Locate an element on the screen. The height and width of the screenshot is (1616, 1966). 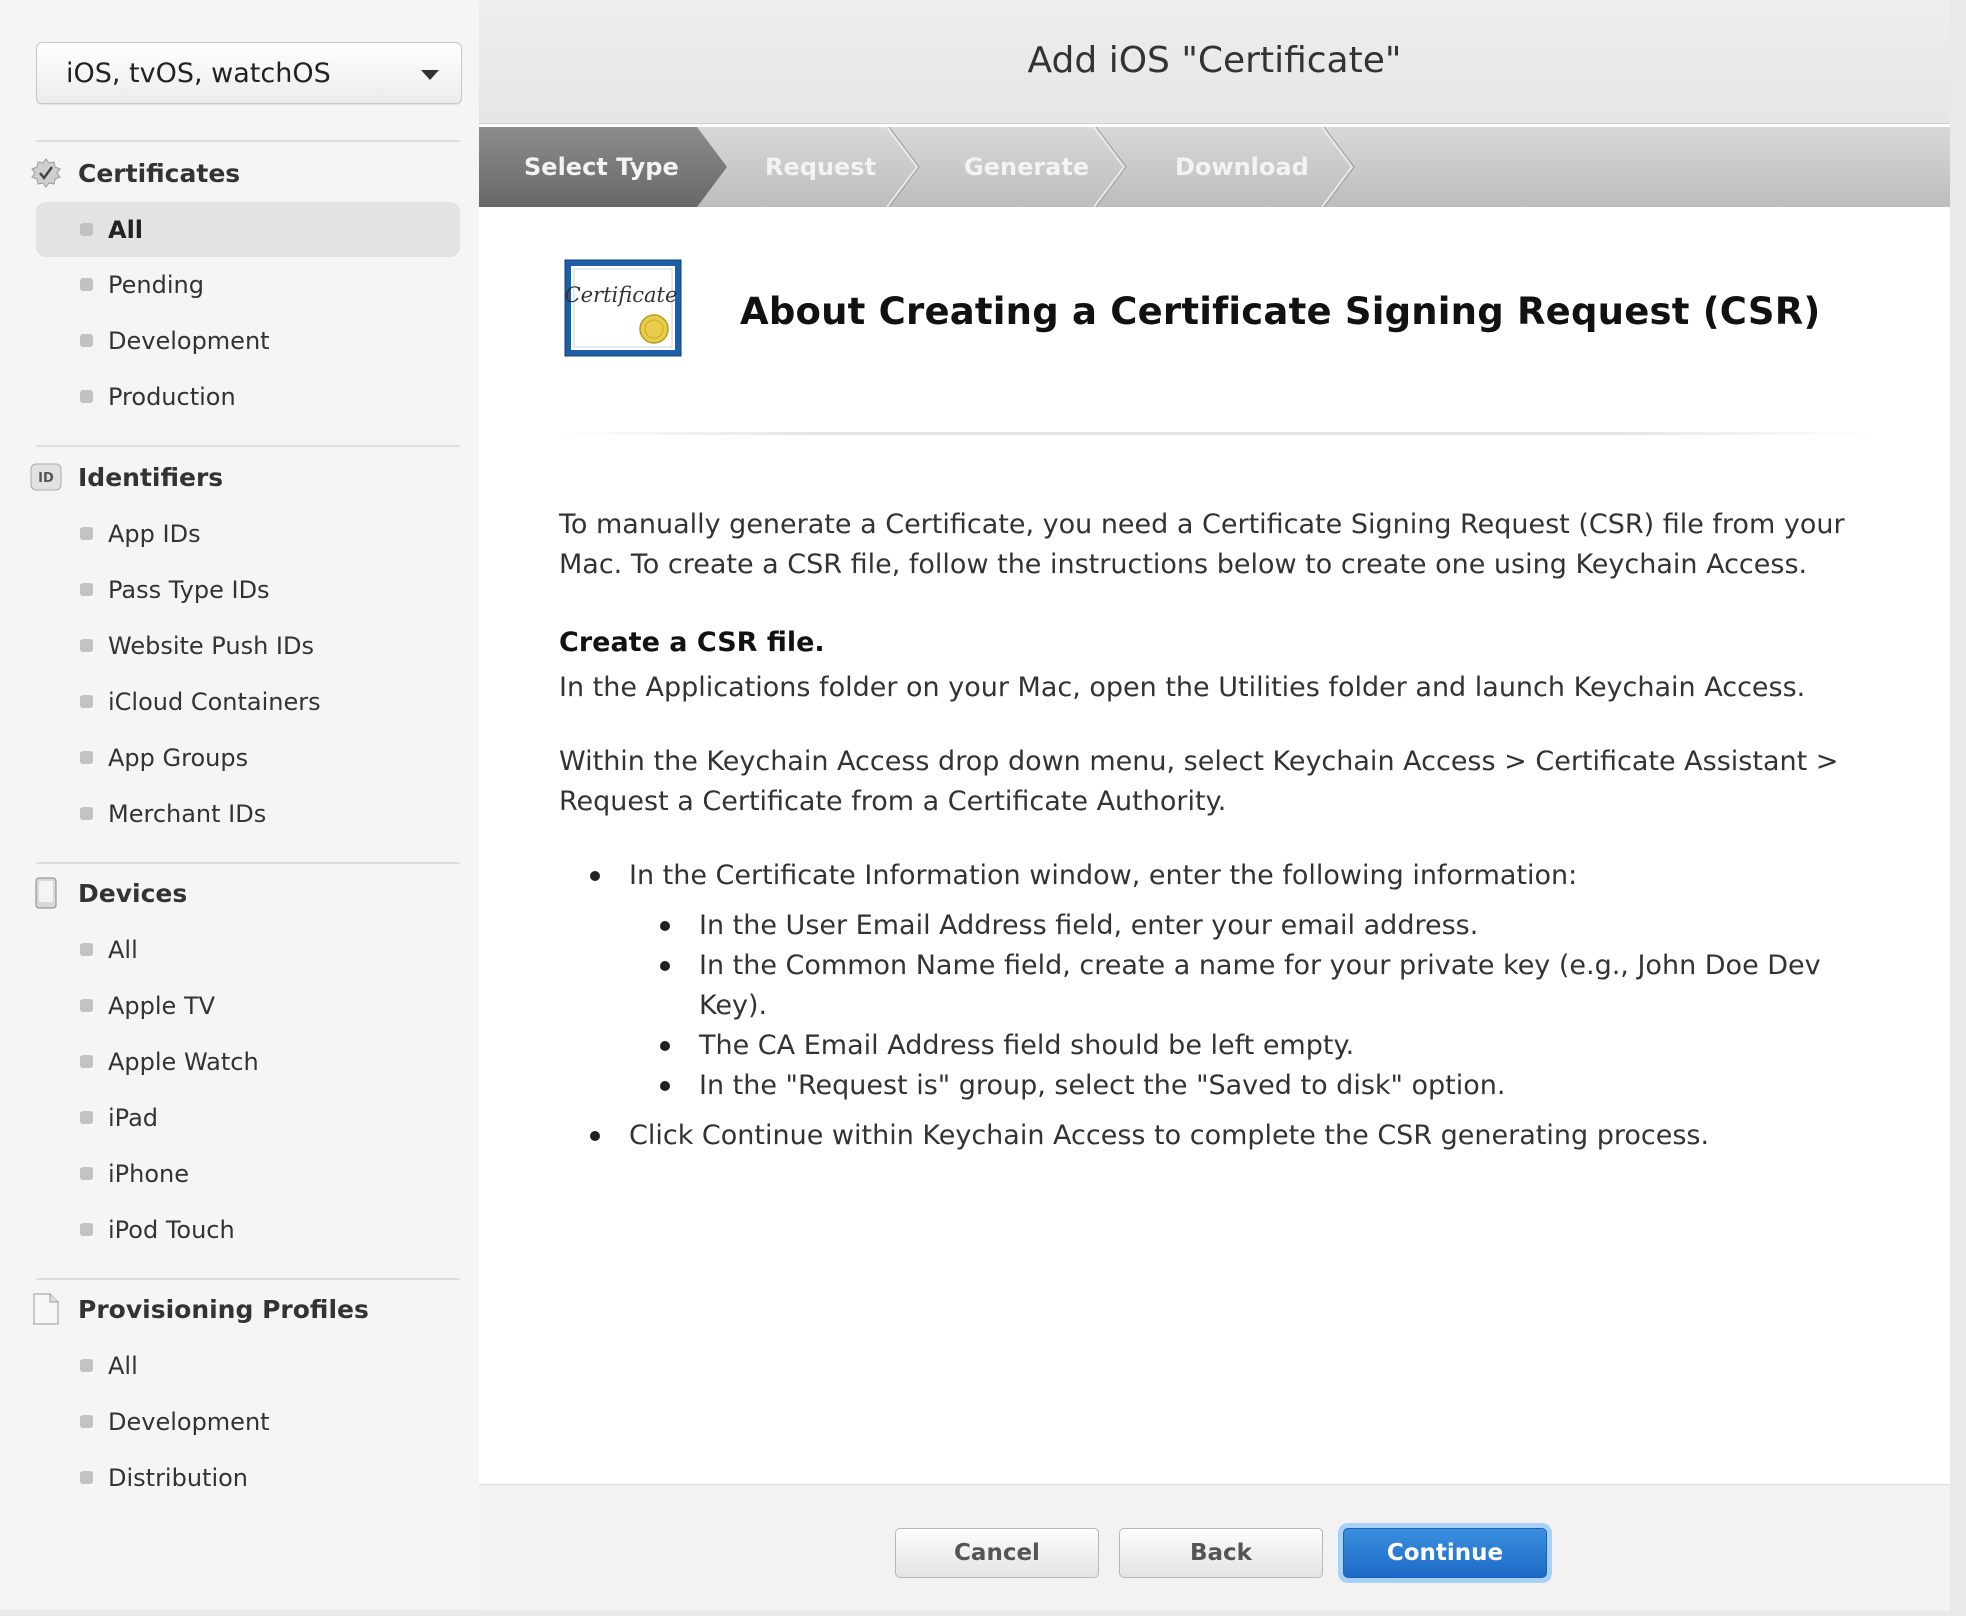
sidebar-item-ipad: iPad is located at coordinates (248, 1117).